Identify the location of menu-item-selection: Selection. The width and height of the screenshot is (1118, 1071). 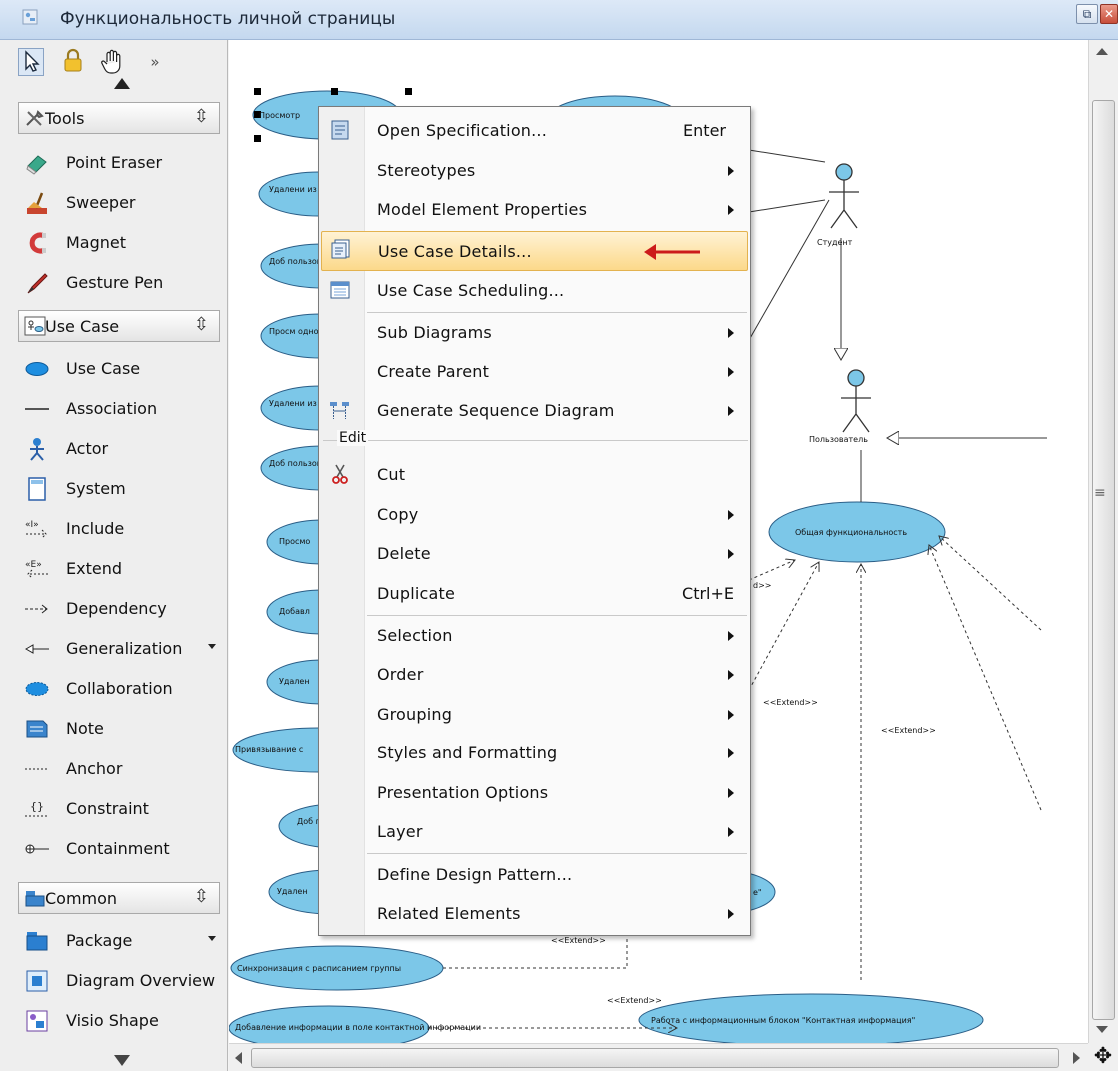
(534, 636).